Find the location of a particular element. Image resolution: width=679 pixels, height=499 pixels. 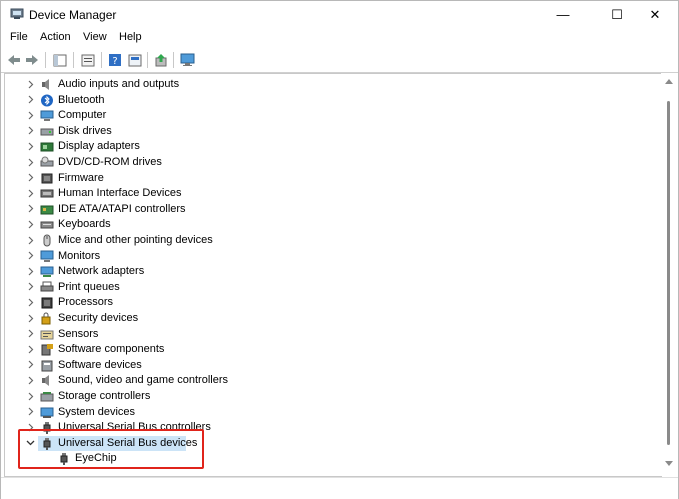

back-button is located at coordinates (14, 60).